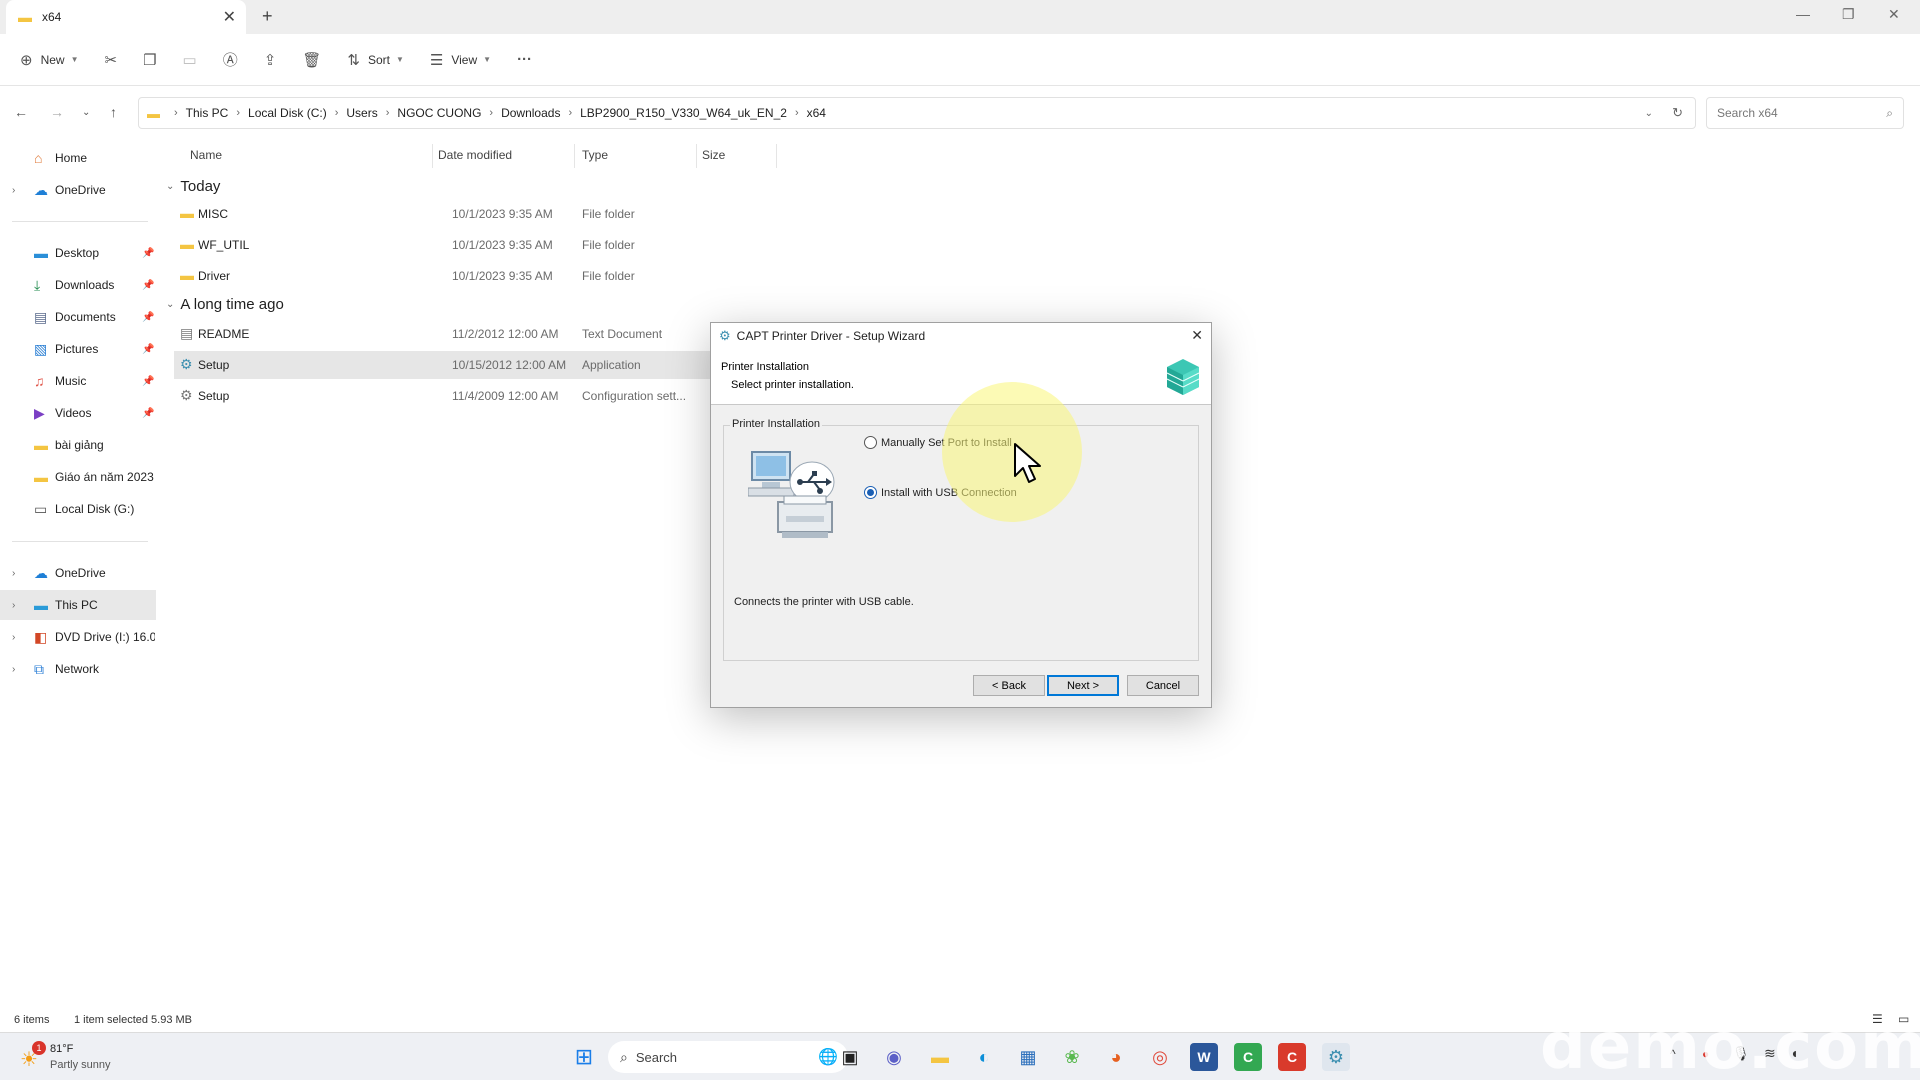 The image size is (1920, 1080). I want to click on camtasia-red-icon: C, so click(1292, 1057).